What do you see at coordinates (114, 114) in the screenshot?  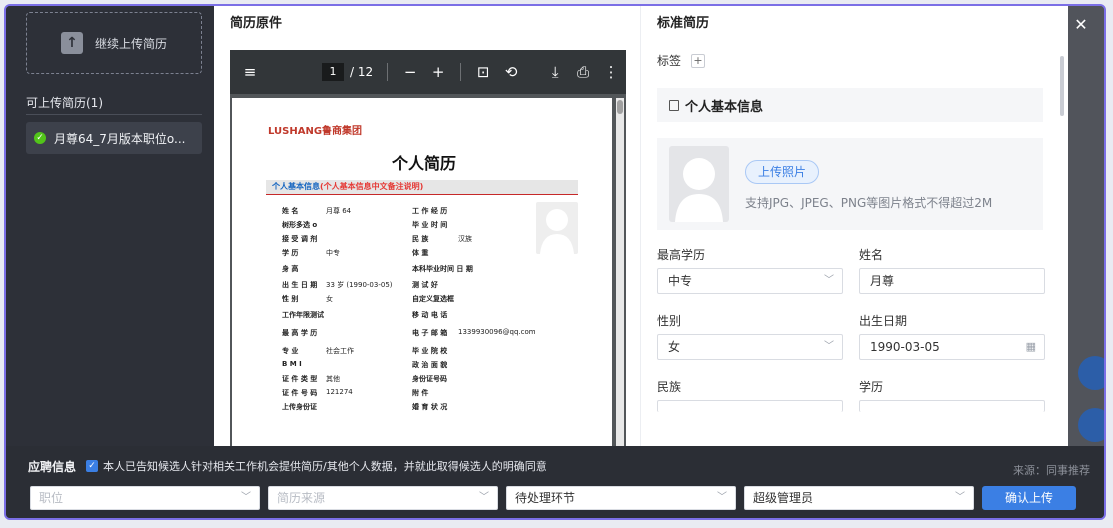 I see `divider` at bounding box center [114, 114].